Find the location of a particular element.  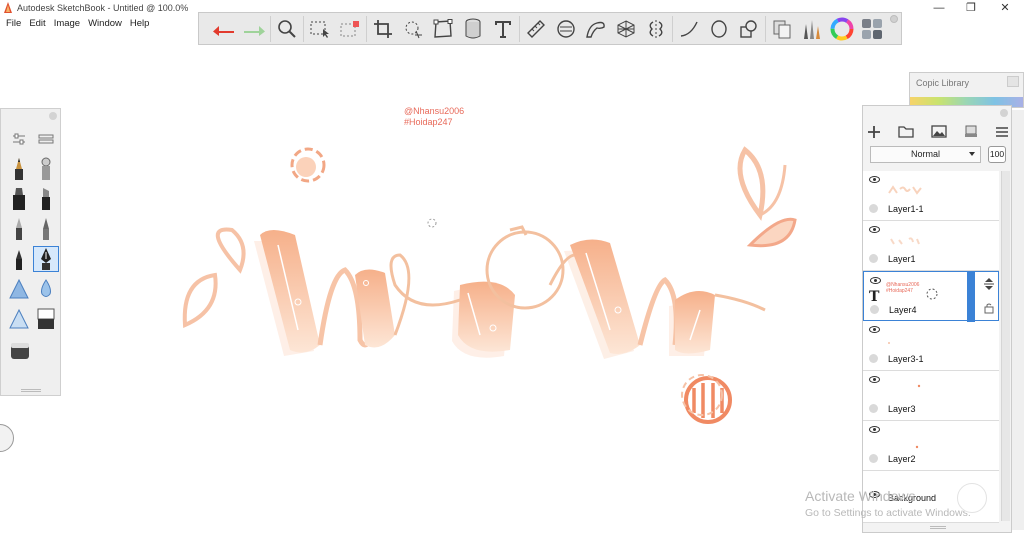

pen-brush-icon is located at coordinates (45, 259).